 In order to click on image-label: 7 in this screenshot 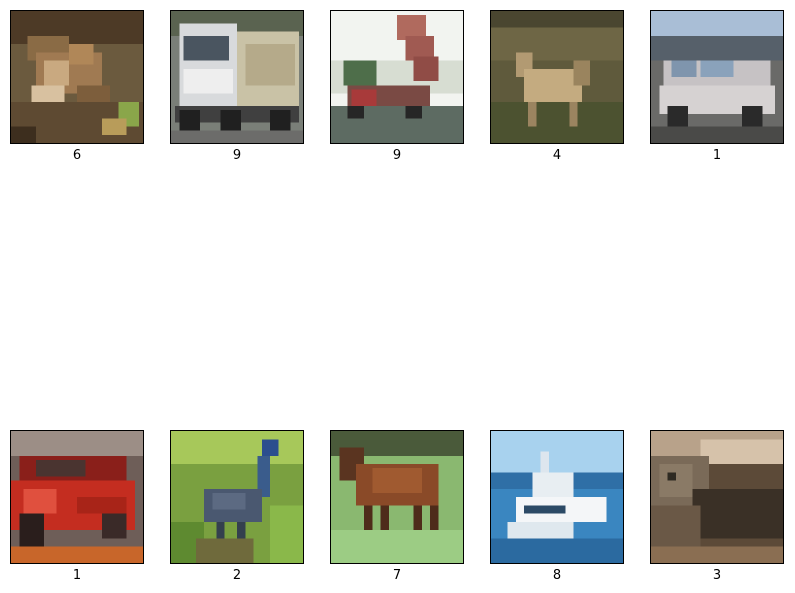, I will do `click(397, 575)`.